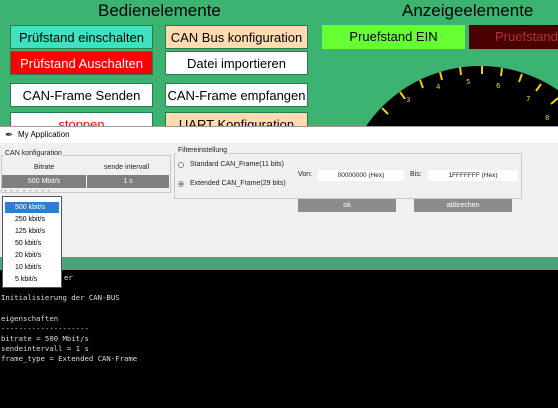 The image size is (558, 408). Describe the element at coordinates (33, 153) in the screenshot. I see `can-config-label: CAN konfiguration` at that location.